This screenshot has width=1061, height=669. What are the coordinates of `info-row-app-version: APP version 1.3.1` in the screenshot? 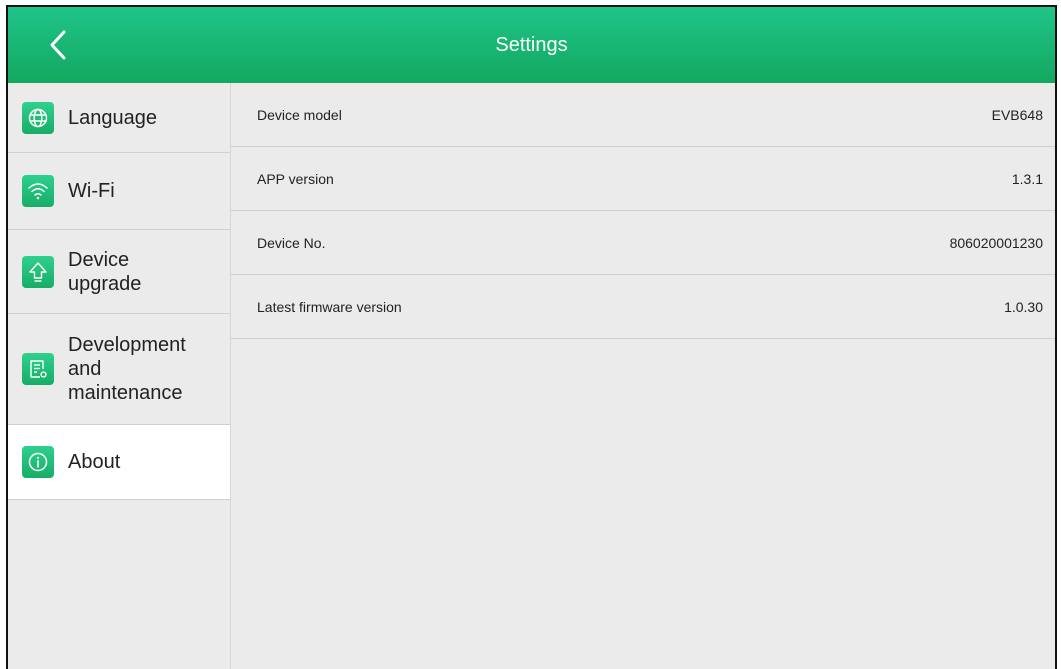 It's located at (643, 179).